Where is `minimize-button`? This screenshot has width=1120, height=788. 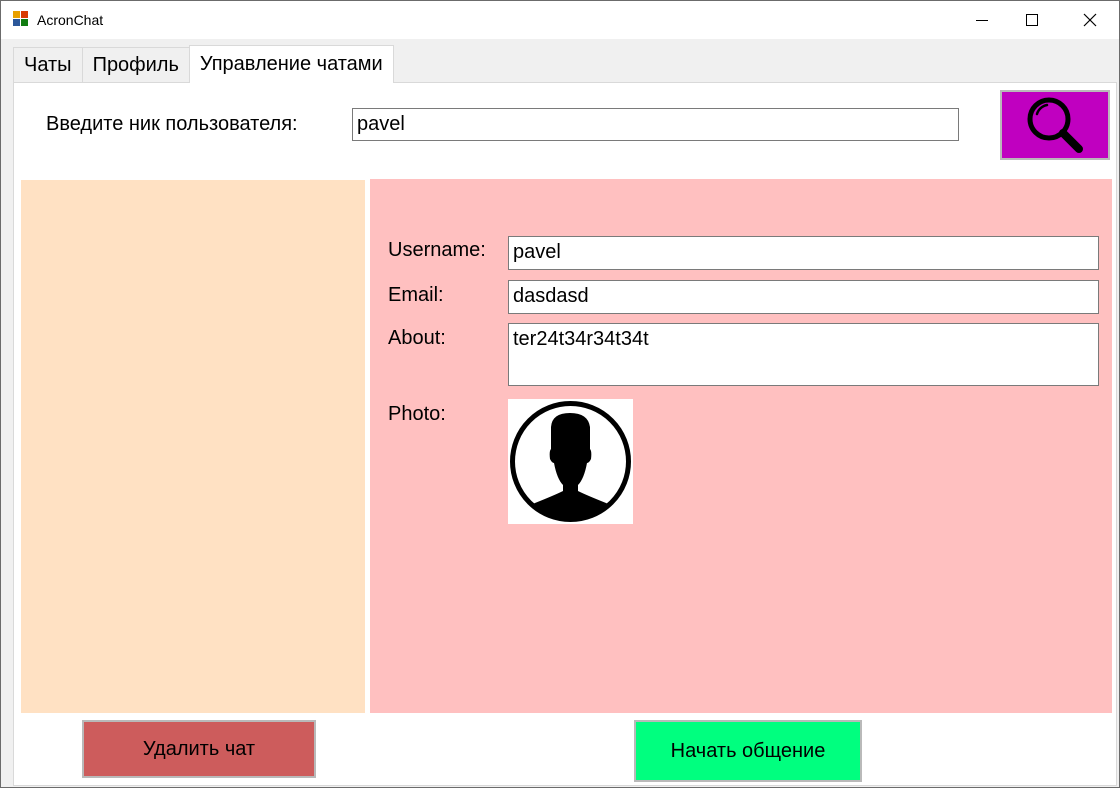 minimize-button is located at coordinates (982, 20).